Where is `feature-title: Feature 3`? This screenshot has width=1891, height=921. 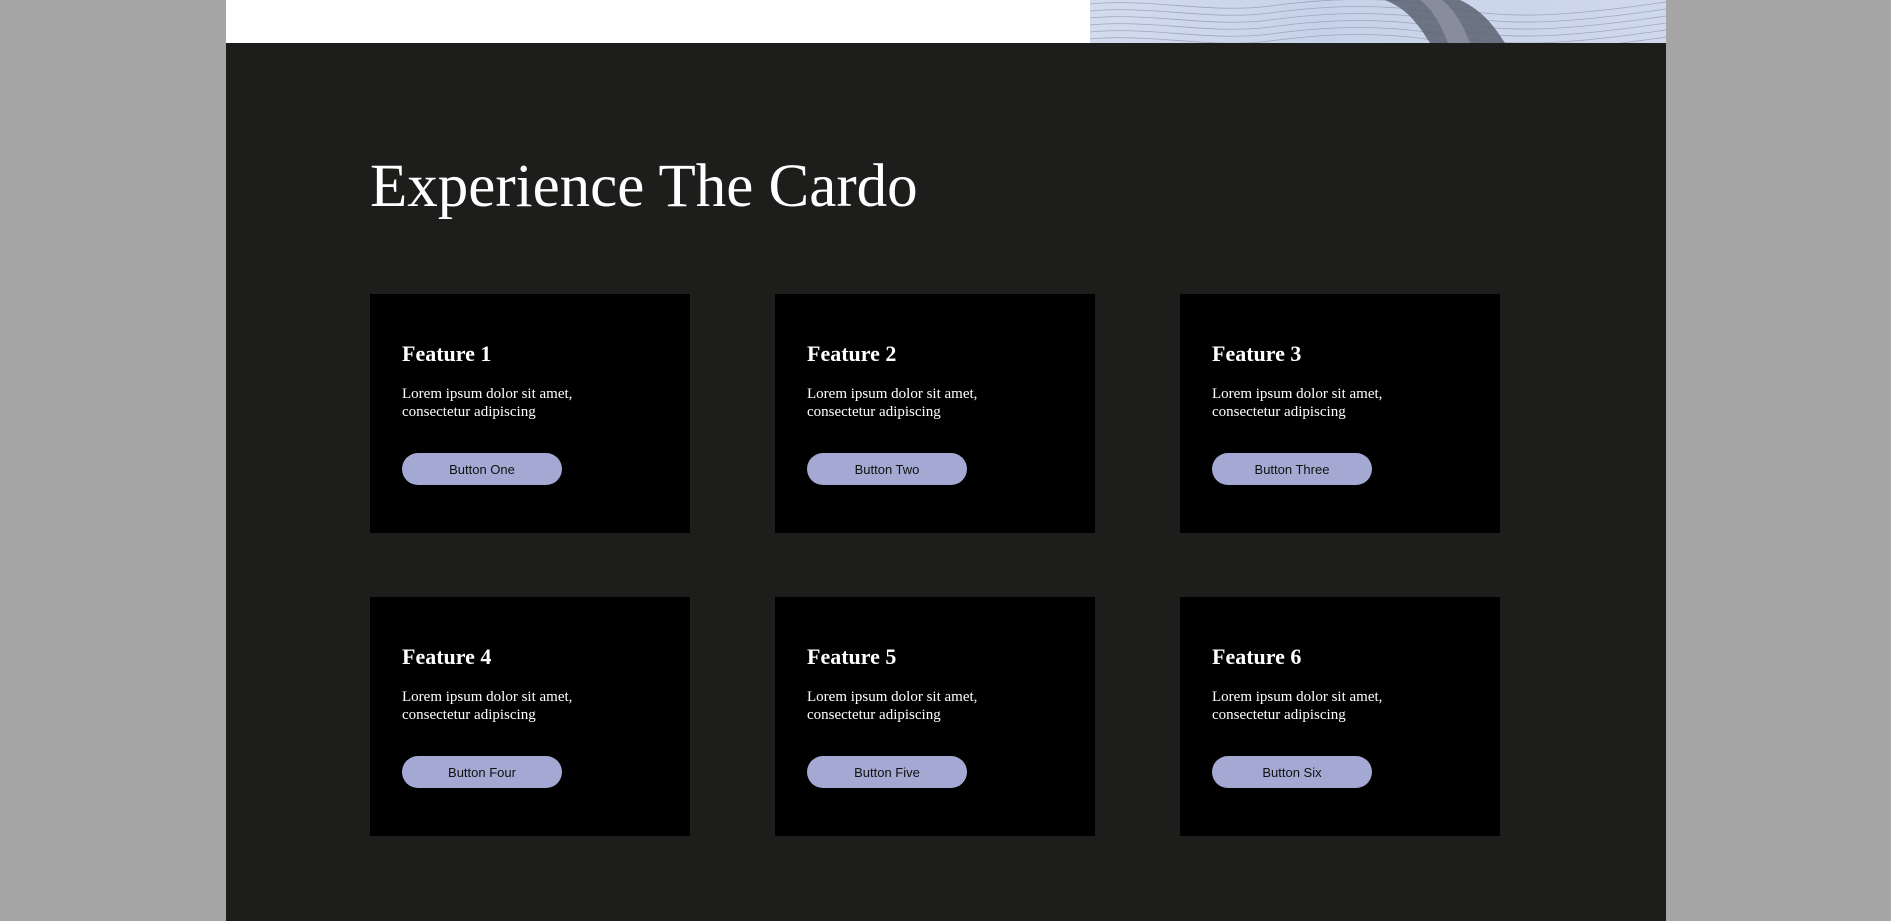 feature-title: Feature 3 is located at coordinates (1257, 353).